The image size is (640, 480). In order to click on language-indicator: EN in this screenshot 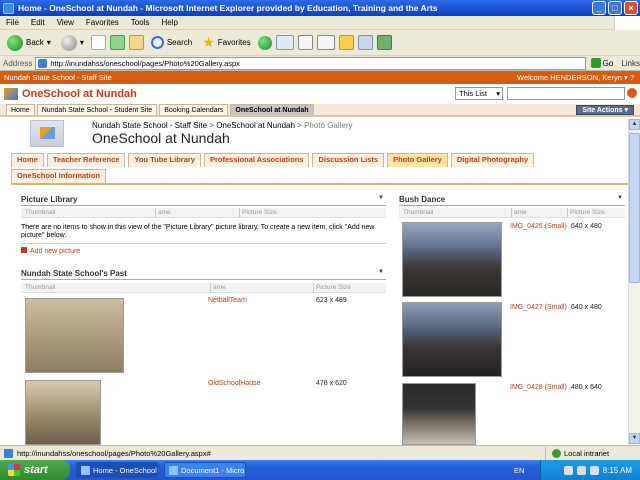, I will do `click(519, 470)`.